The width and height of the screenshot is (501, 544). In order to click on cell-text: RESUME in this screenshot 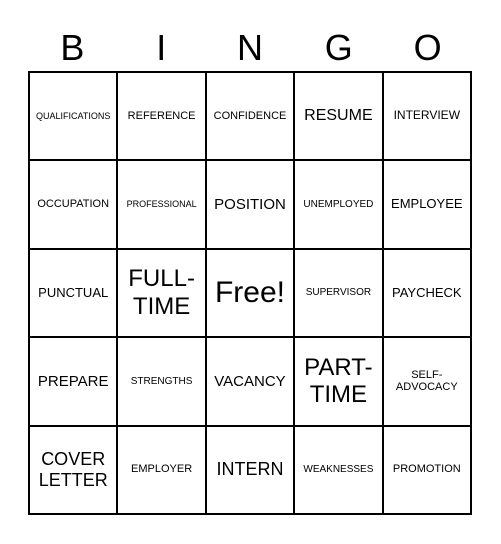, I will do `click(338, 115)`.